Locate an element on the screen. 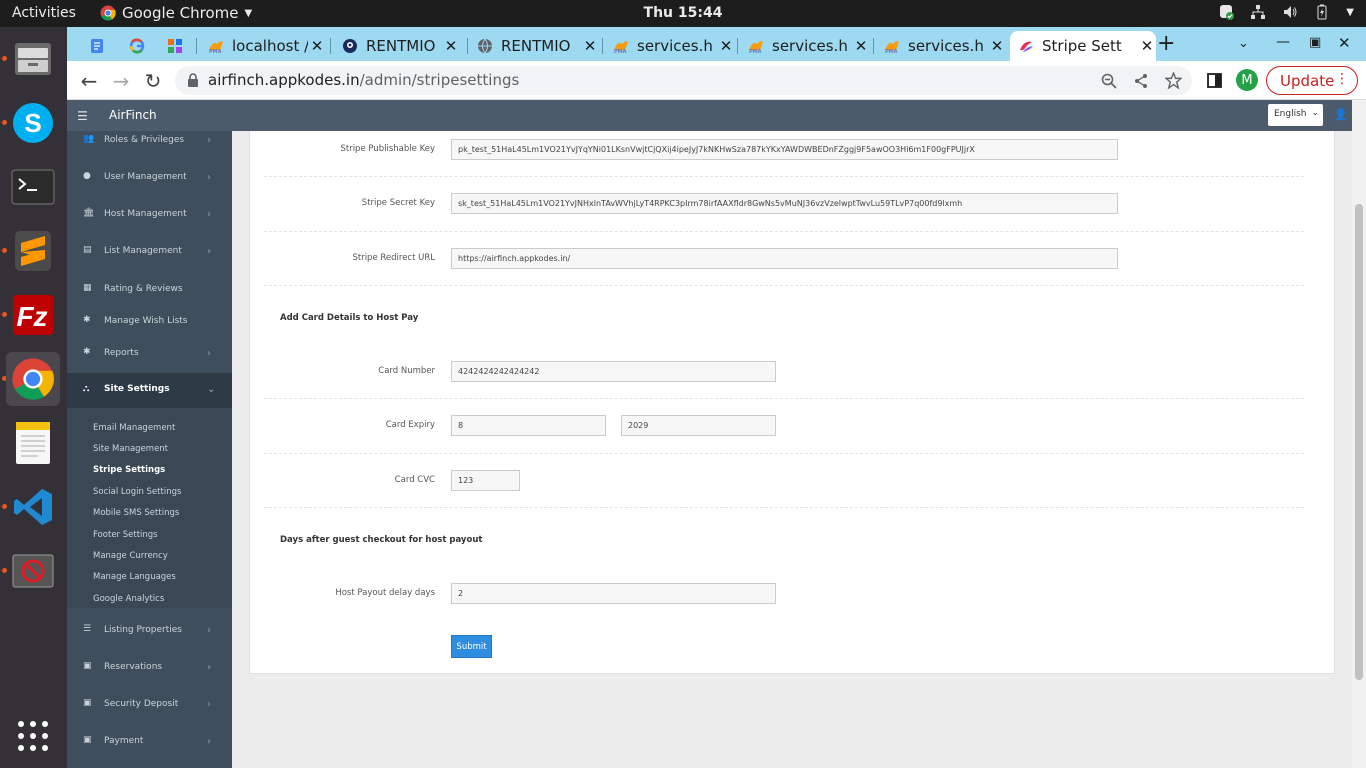 The height and width of the screenshot is (768, 1366). submenu-email-management: Email Management is located at coordinates (134, 428).